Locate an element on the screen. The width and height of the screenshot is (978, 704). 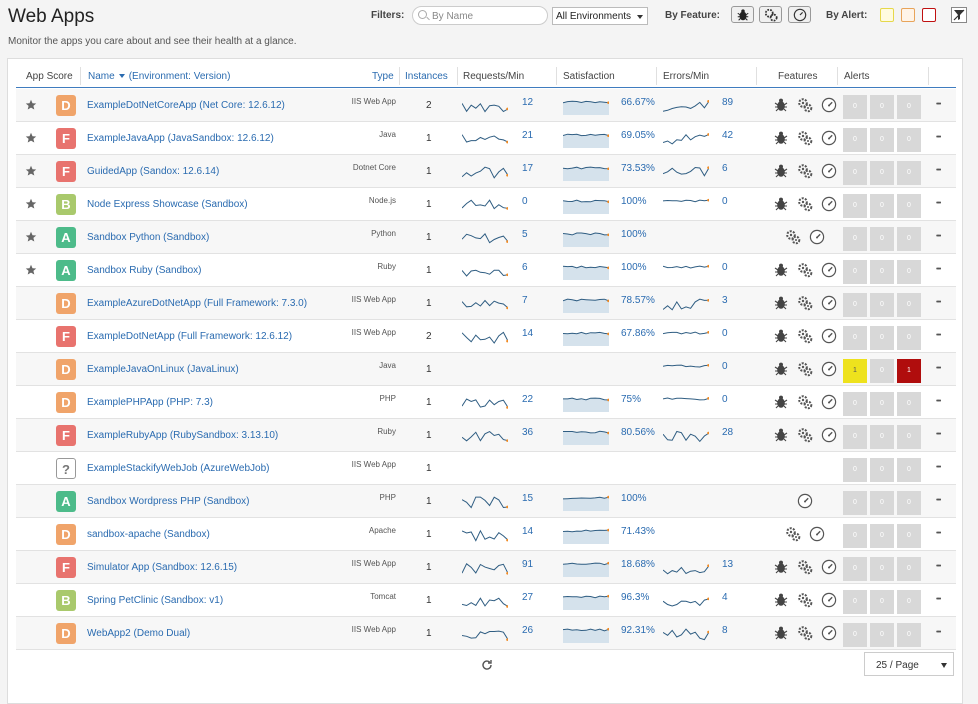
app-name-link: Node Express Showcase (Sandbox) is located at coordinates (167, 204).